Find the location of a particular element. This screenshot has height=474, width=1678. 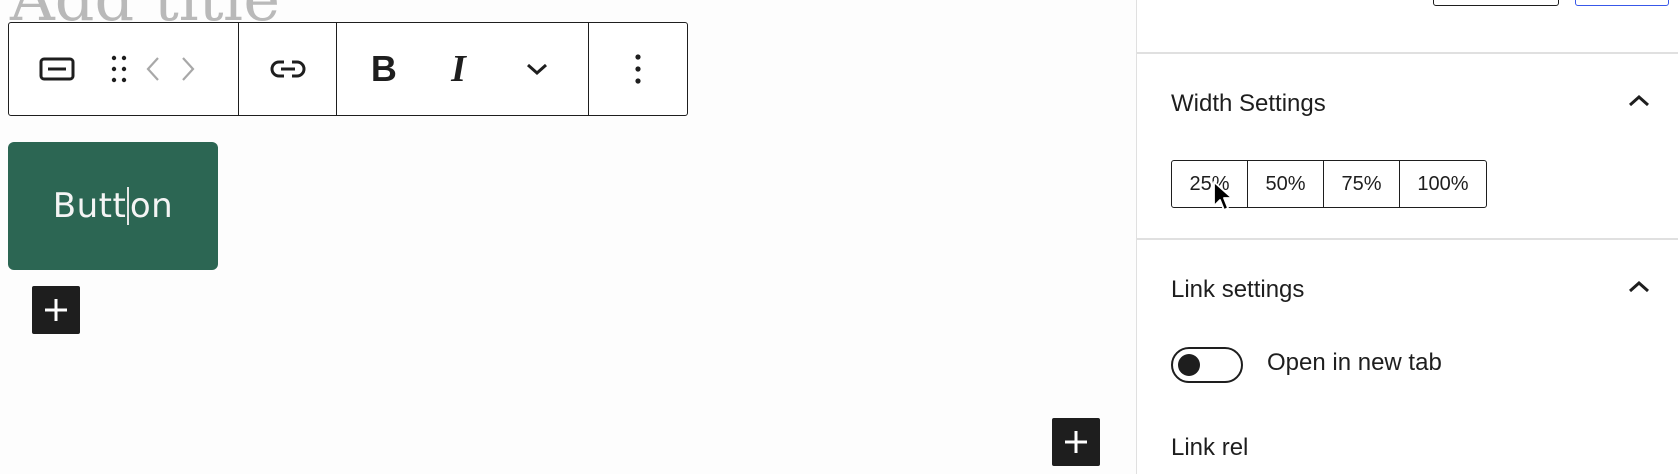

chevron-down-icon is located at coordinates (537, 69).